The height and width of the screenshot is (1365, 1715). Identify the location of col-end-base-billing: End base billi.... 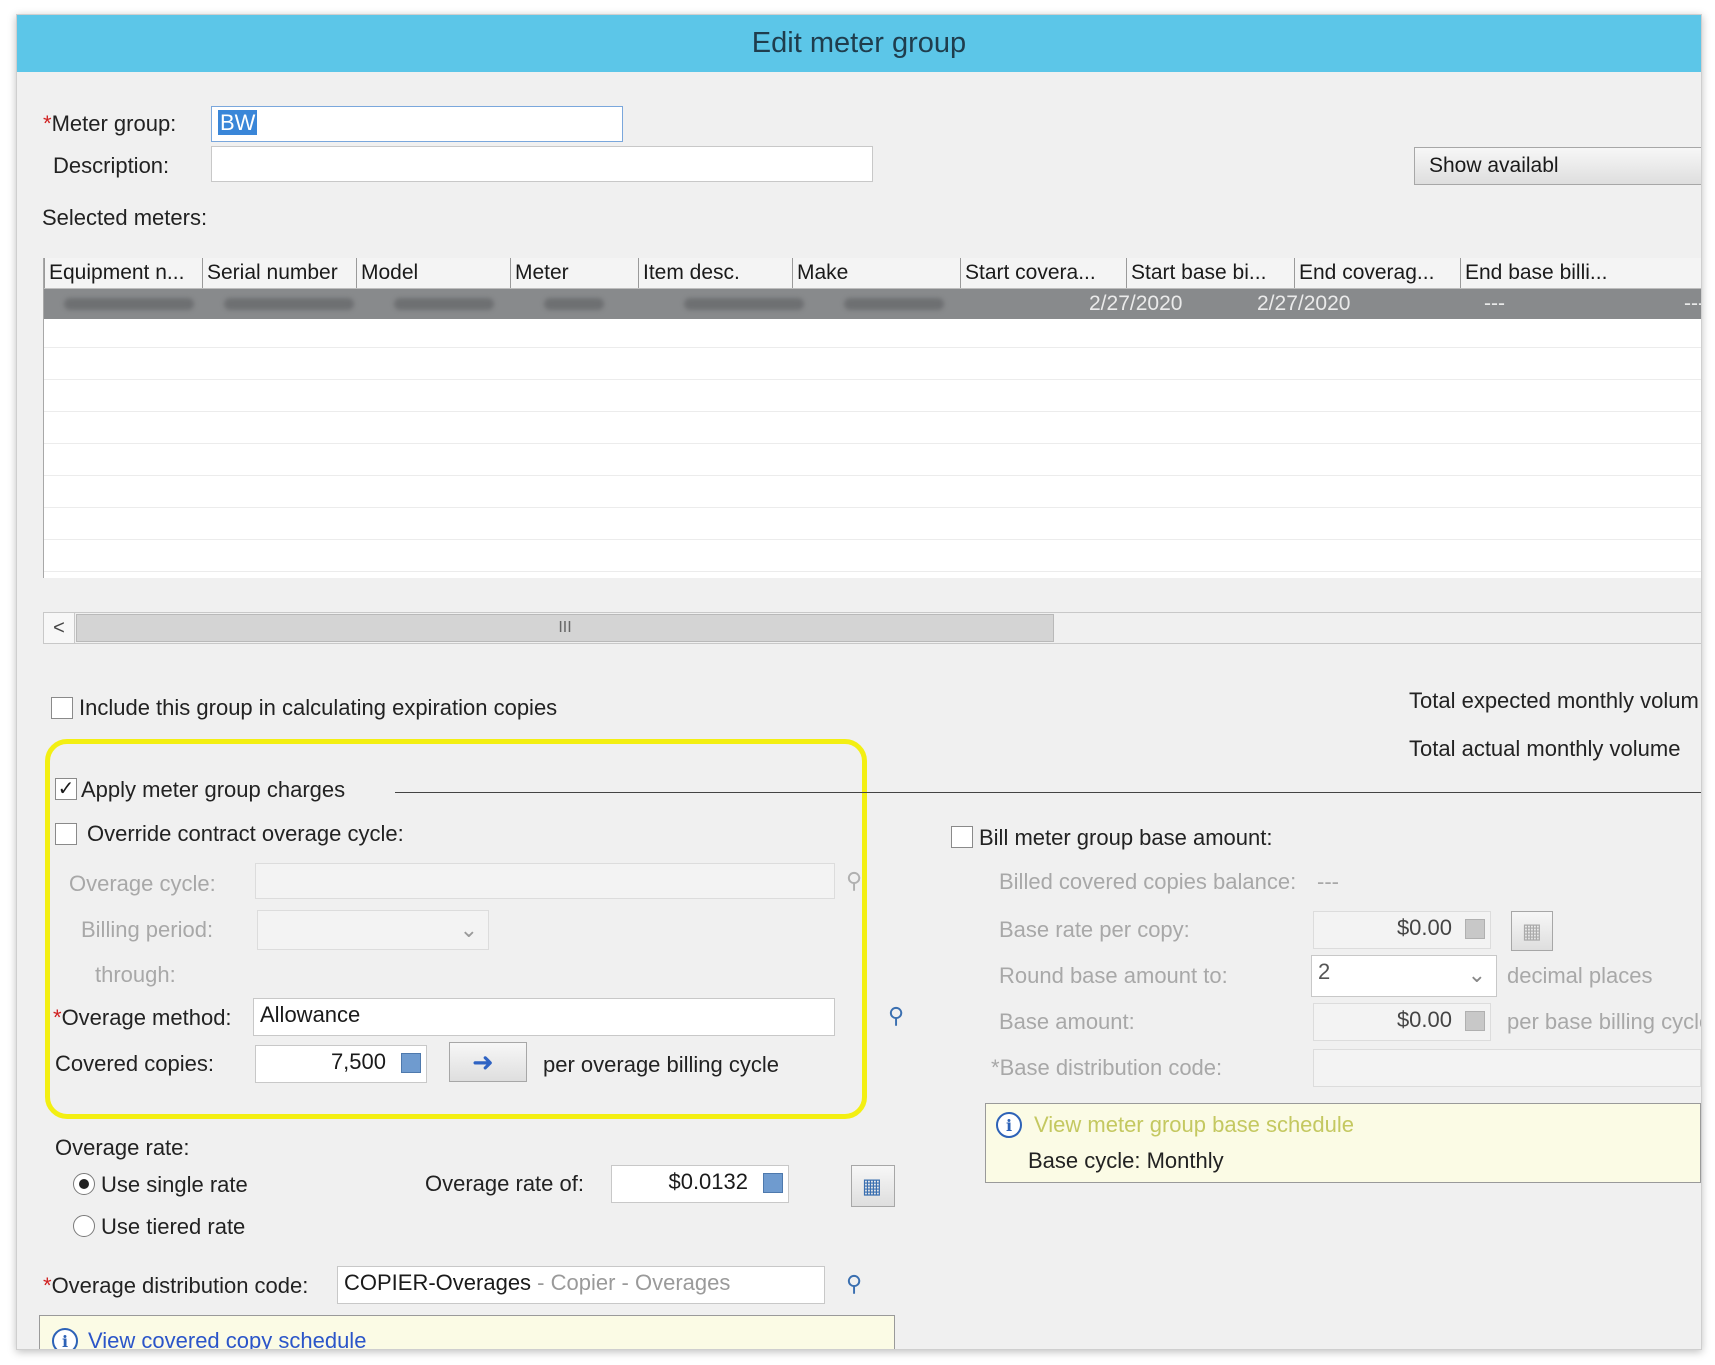
(1542, 273).